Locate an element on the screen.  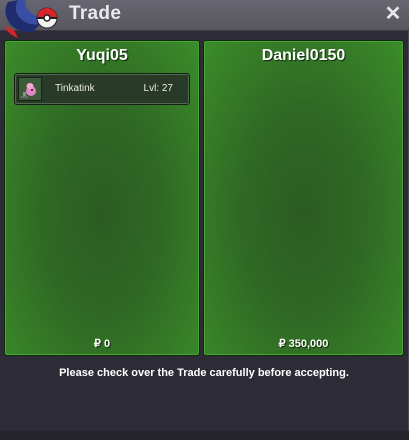
close-icon: ✕ is located at coordinates (393, 14).